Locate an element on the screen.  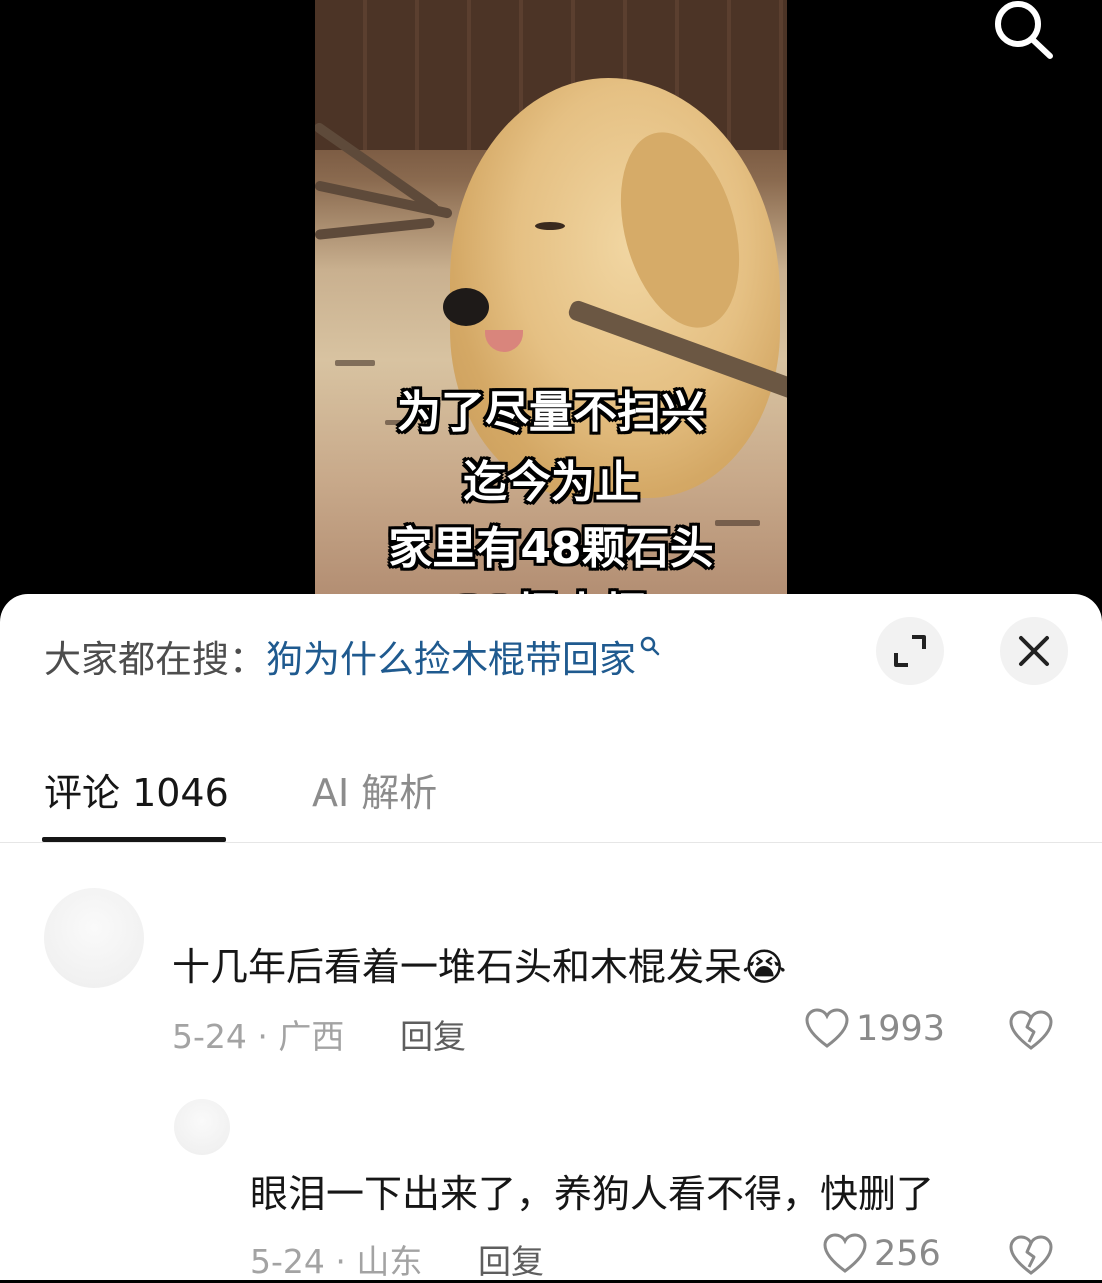
video-caption-line: 迄今为止 is located at coordinates (551, 482).